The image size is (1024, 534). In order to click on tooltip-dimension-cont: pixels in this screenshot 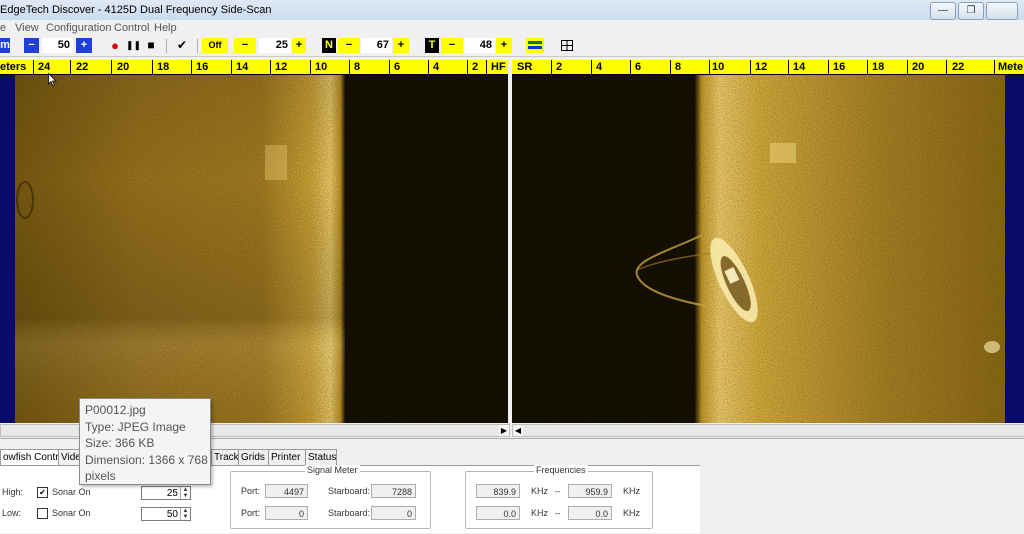, I will do `click(100, 476)`.